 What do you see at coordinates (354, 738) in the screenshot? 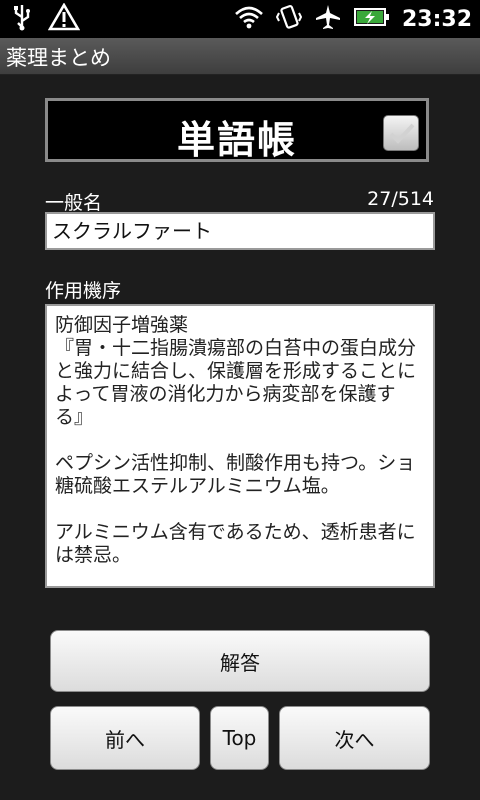
I see `next-button: 次へ` at bounding box center [354, 738].